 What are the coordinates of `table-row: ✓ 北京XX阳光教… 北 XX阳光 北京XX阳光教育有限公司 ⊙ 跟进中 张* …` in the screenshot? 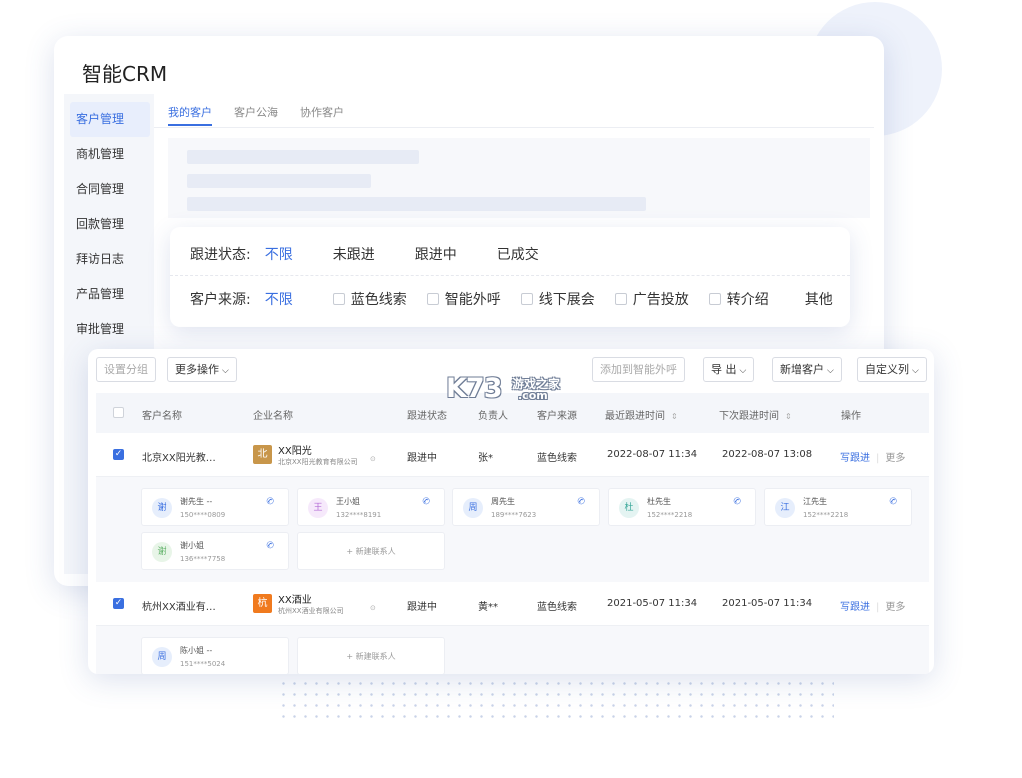 It's located at (512, 456).